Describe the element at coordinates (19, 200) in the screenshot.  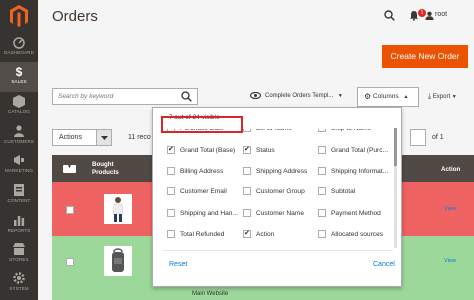
I see `sidebar-item-label: CONTENT` at that location.